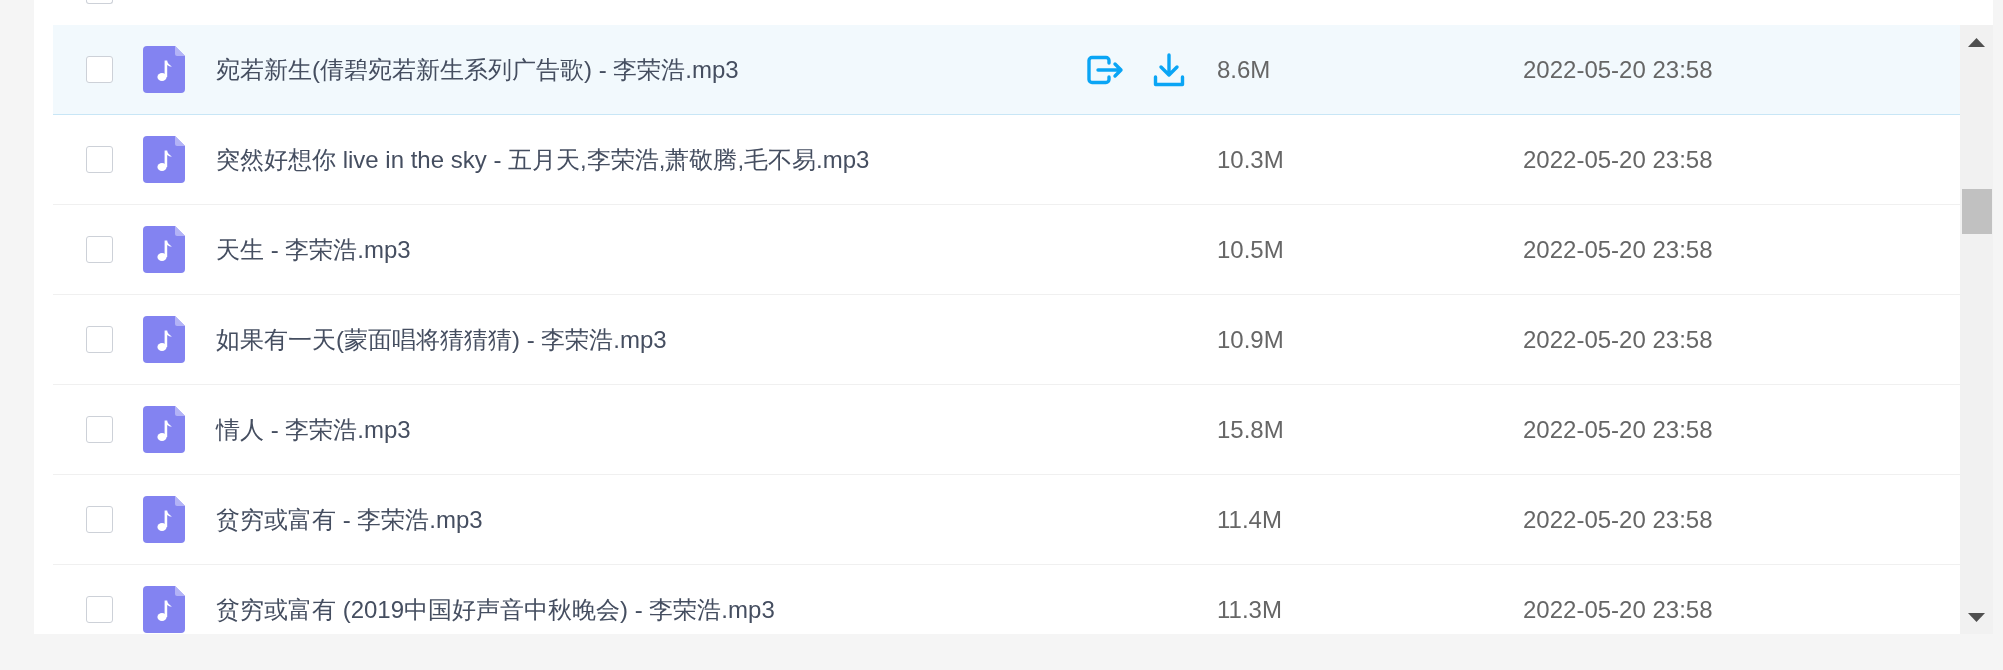 Image resolution: width=2003 pixels, height=670 pixels. I want to click on file-size: 10.9M, so click(1251, 339).